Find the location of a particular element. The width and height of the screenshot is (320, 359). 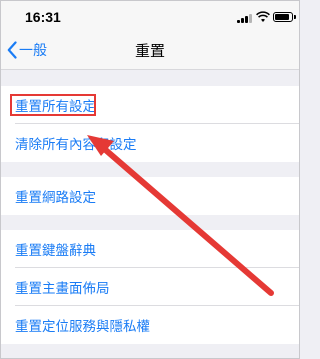

status-time: 16:31 is located at coordinates (43, 17).